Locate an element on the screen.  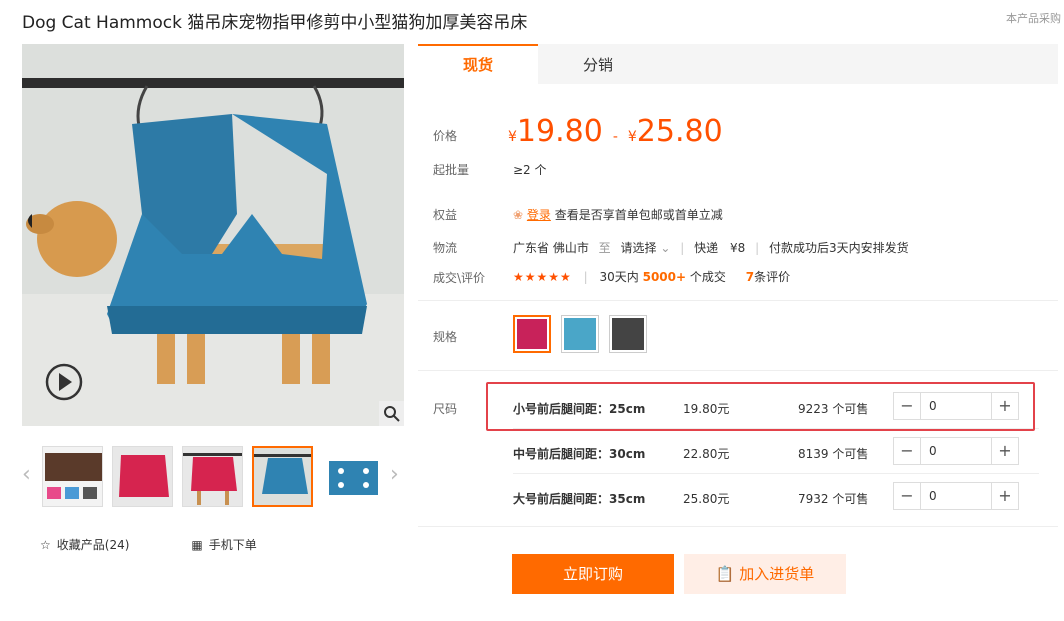
chevron-down-icon: ⌄ is located at coordinates (665, 248).